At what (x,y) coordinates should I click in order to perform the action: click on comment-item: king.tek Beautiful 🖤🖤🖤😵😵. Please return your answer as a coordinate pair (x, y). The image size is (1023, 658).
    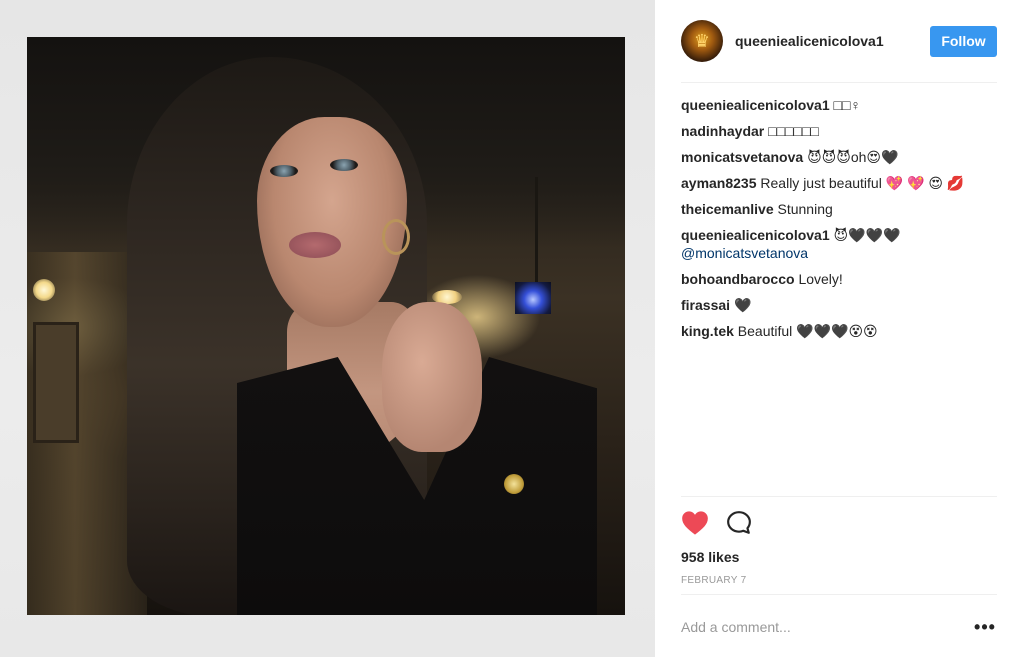
    Looking at the image, I should click on (839, 331).